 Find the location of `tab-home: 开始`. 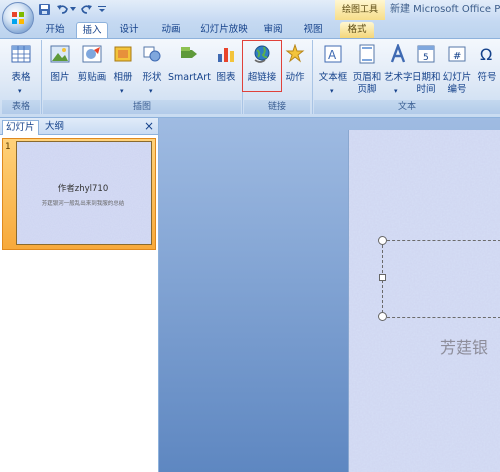

tab-home: 开始 is located at coordinates (55, 30).